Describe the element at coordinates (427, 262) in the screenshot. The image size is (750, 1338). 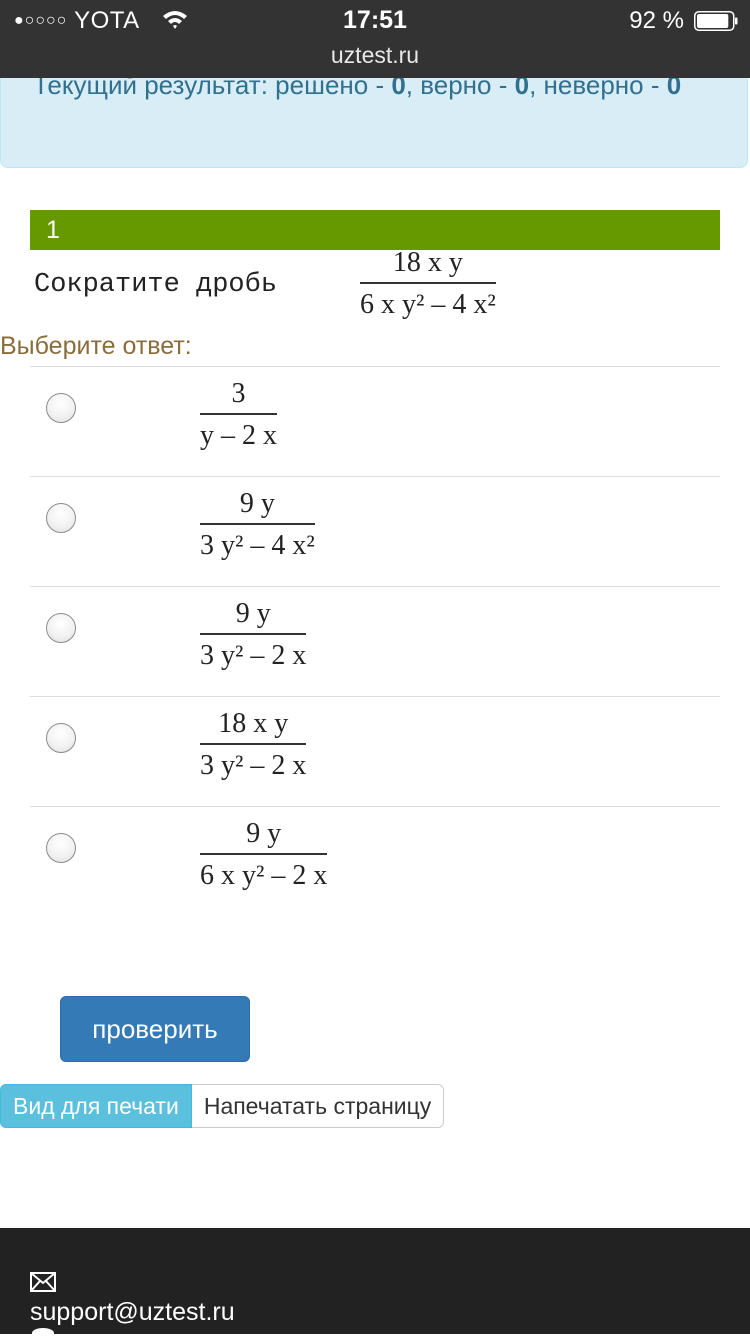
I see `question-numerator: 18 x y` at that location.